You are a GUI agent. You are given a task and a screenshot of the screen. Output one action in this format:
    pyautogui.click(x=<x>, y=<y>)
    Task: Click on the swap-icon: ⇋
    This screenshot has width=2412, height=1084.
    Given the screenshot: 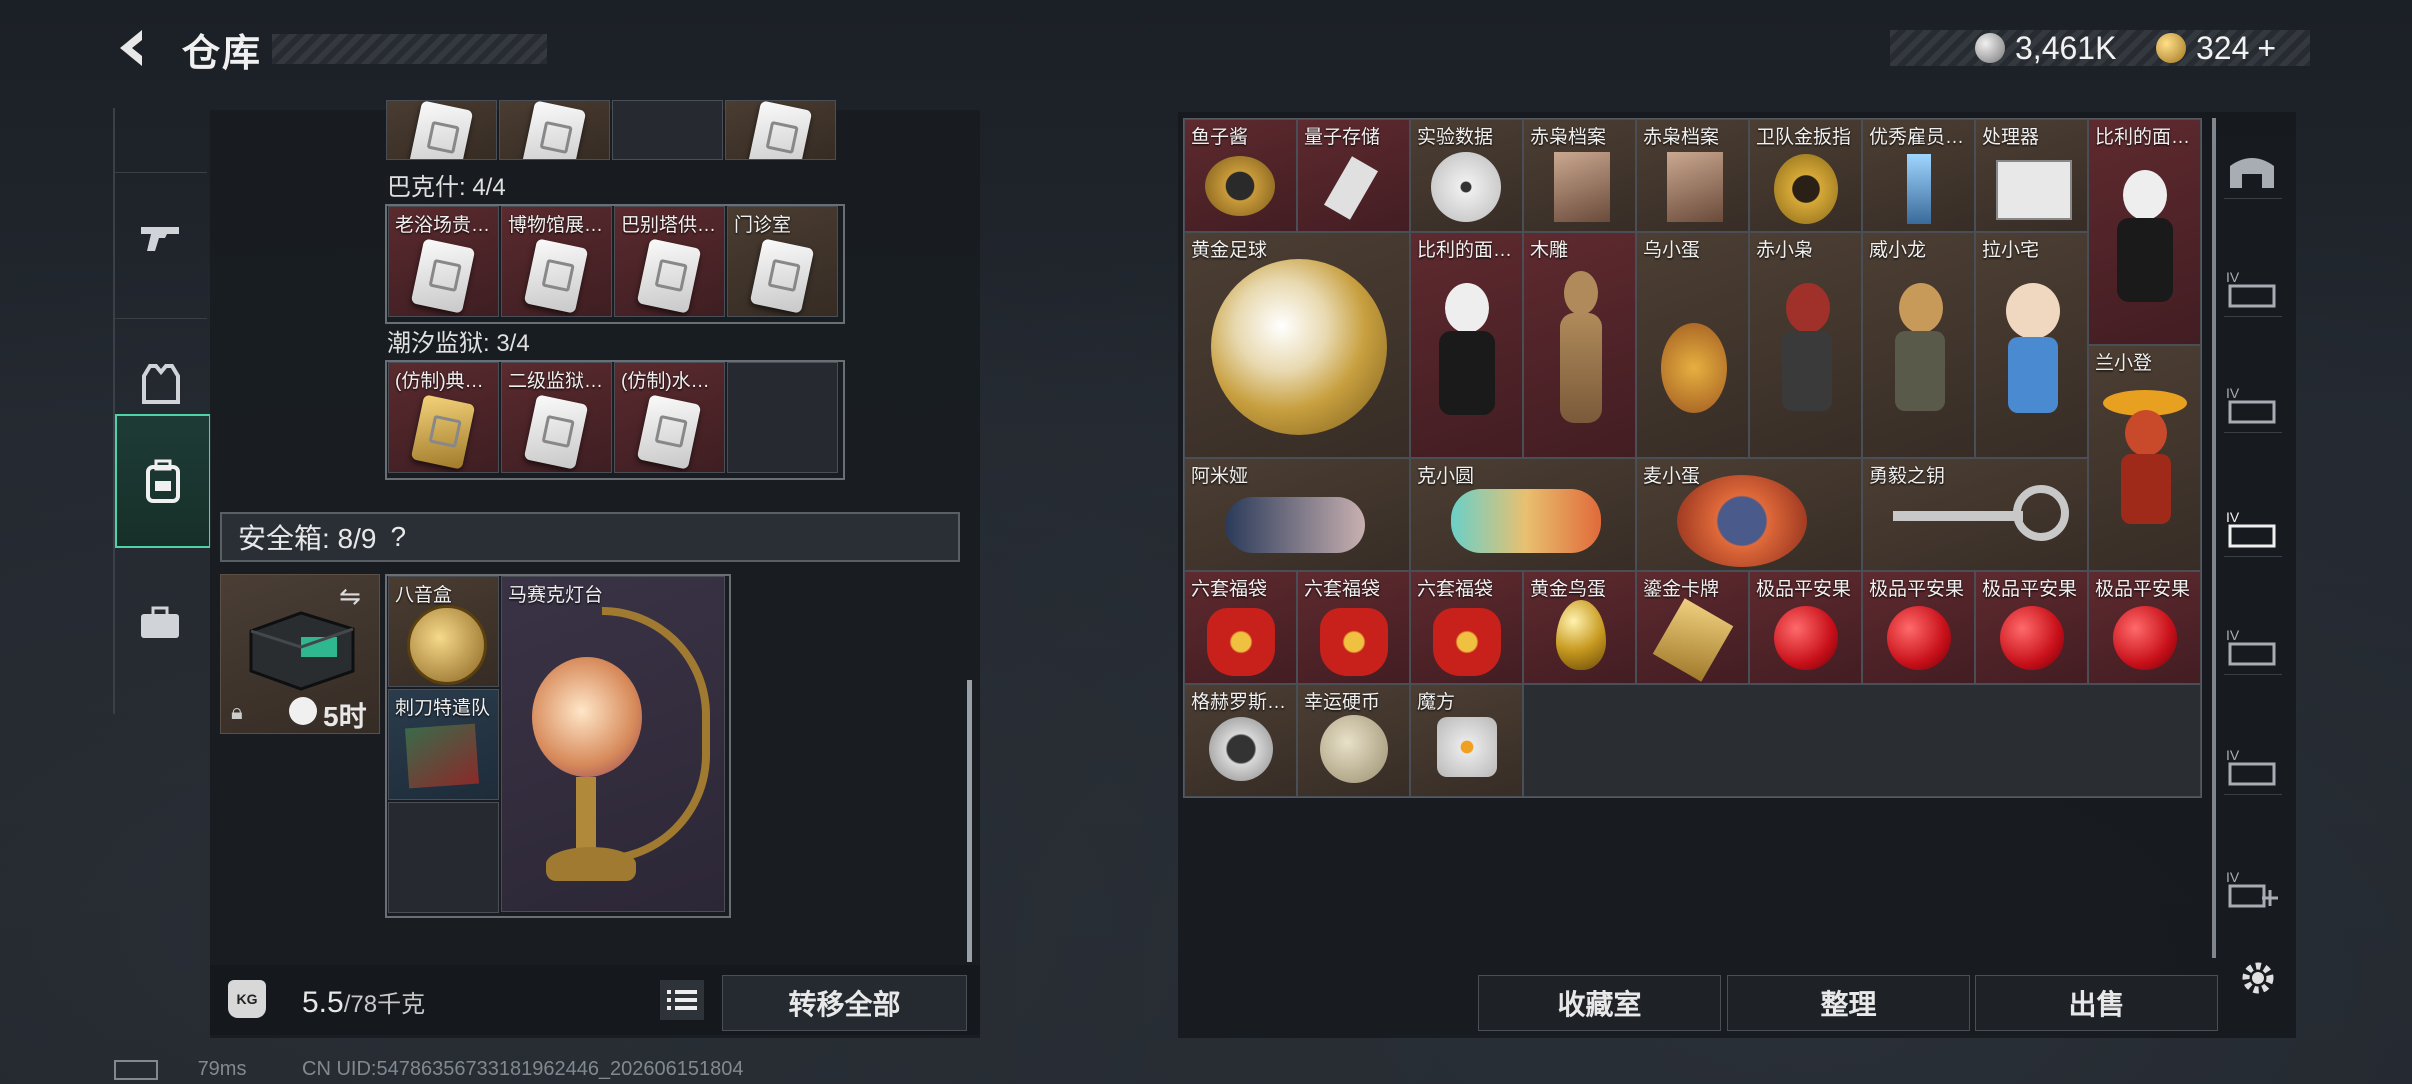 What is the action you would take?
    pyautogui.click(x=350, y=596)
    